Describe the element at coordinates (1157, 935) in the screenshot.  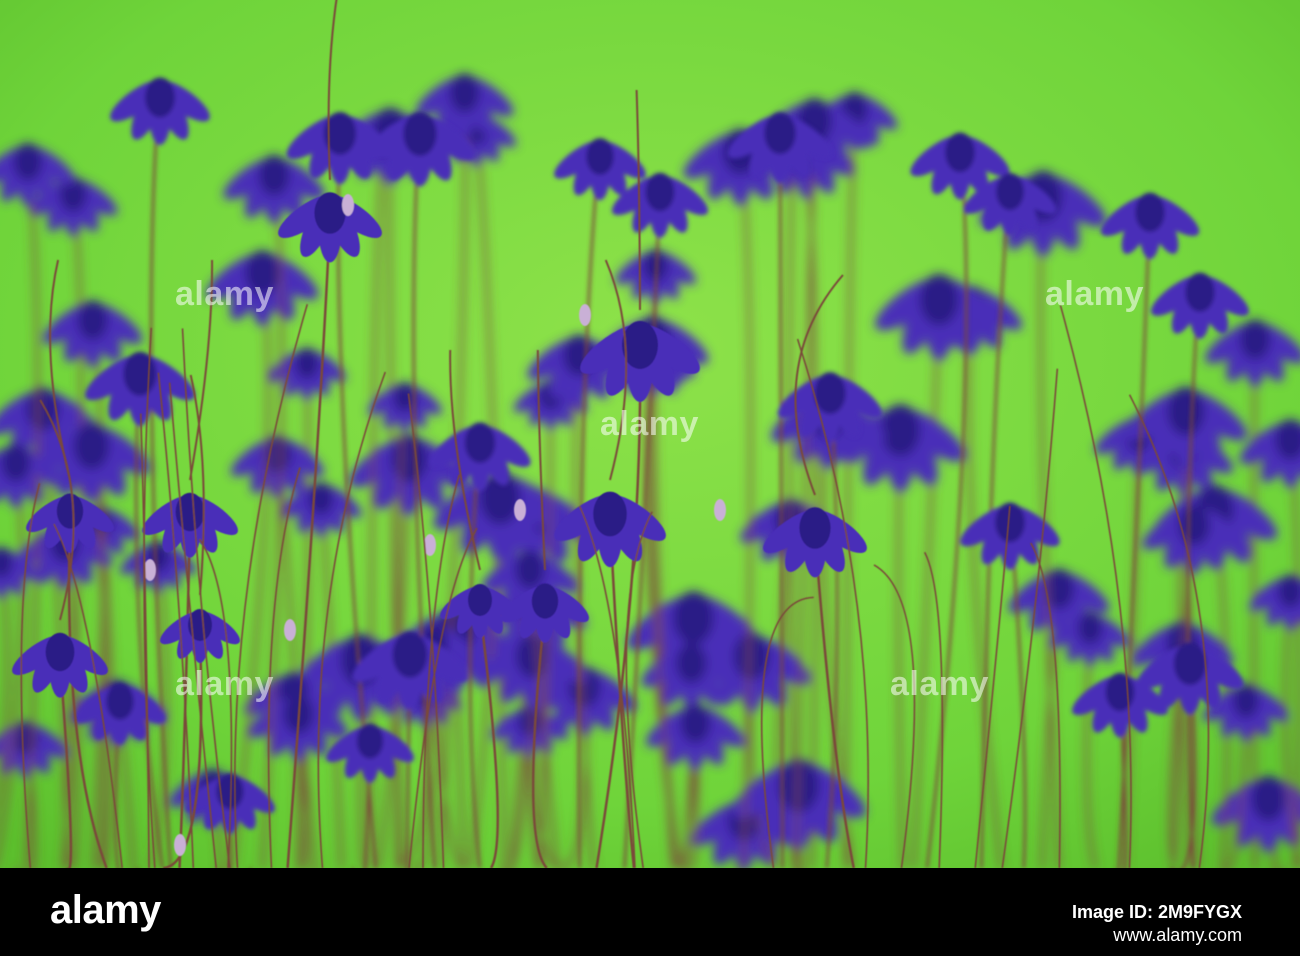
I see `site-url: www.alamy.com` at that location.